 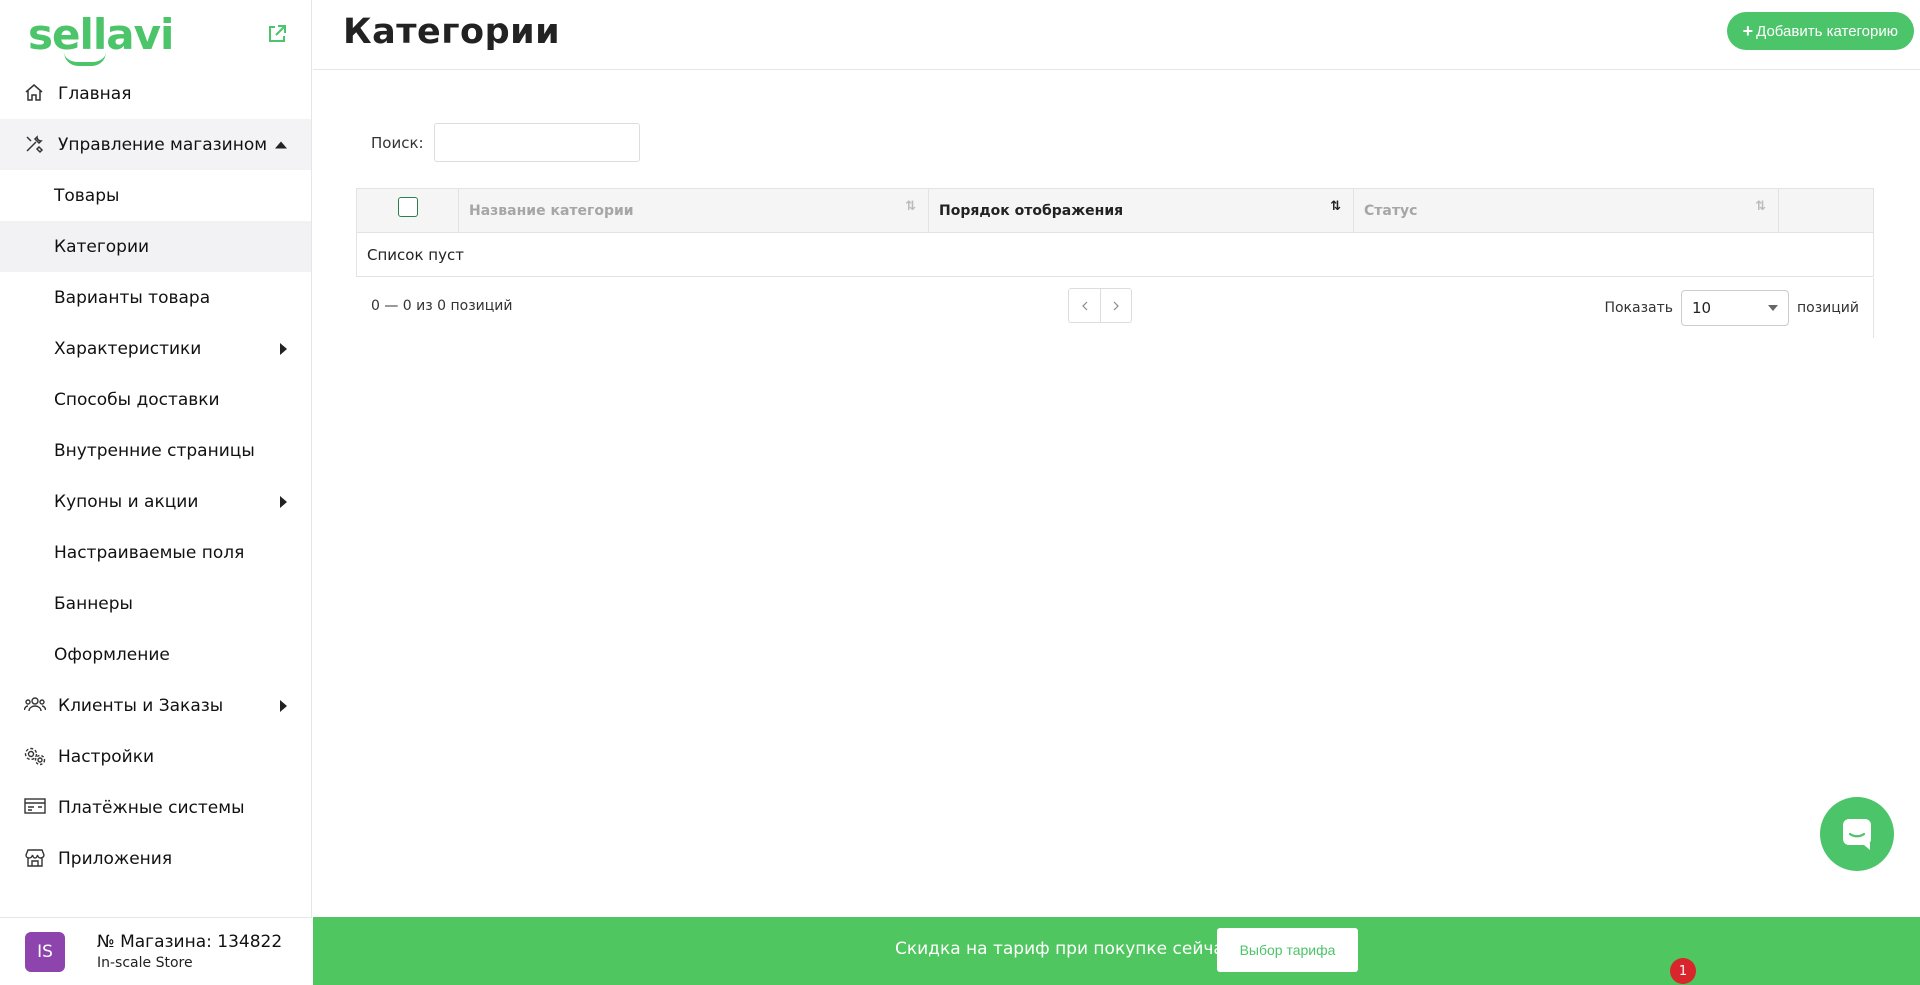 What do you see at coordinates (35, 808) in the screenshot?
I see `payment-icon` at bounding box center [35, 808].